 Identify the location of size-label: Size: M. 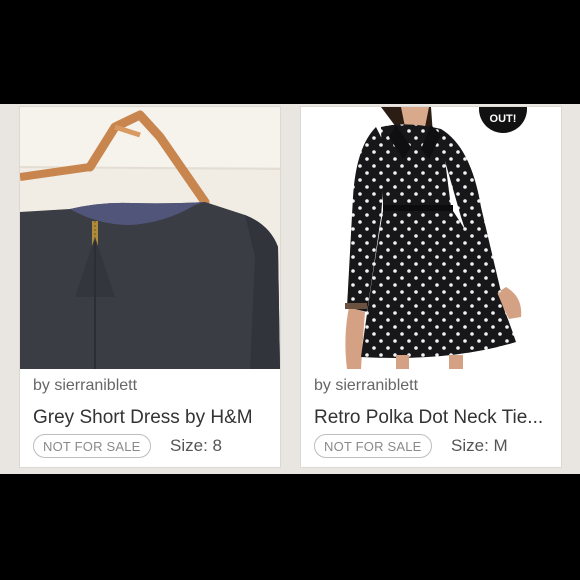
(479, 445).